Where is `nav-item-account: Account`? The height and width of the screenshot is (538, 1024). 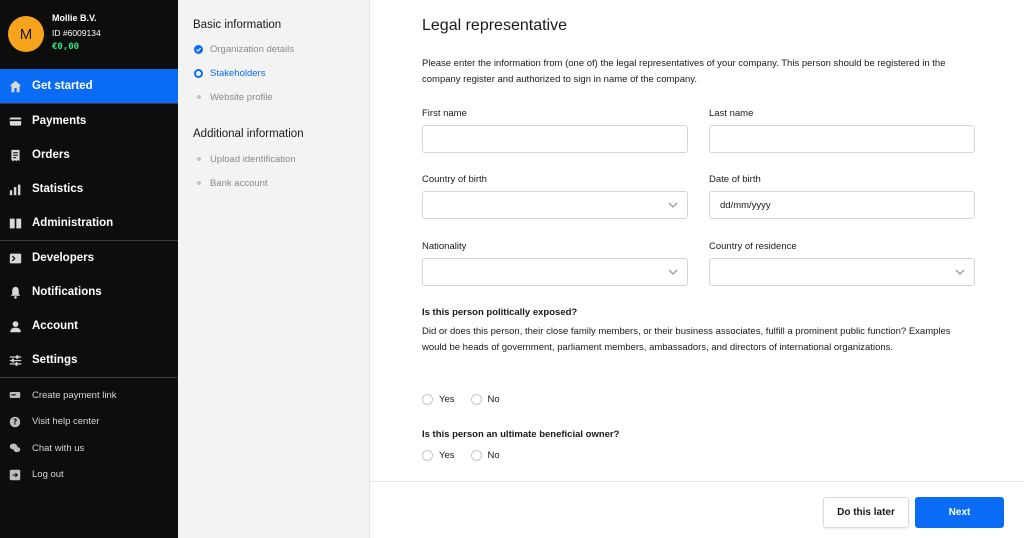 nav-item-account: Account is located at coordinates (89, 326).